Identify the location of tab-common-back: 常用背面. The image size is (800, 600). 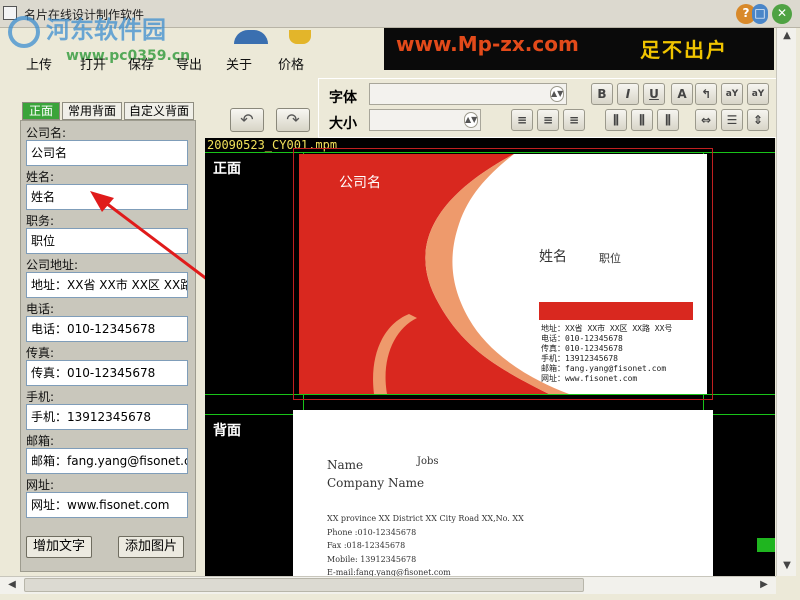
(92, 111).